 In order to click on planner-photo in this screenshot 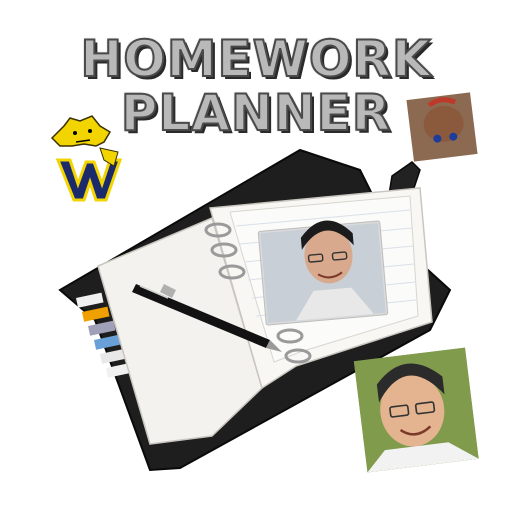, I will do `click(323, 273)`.